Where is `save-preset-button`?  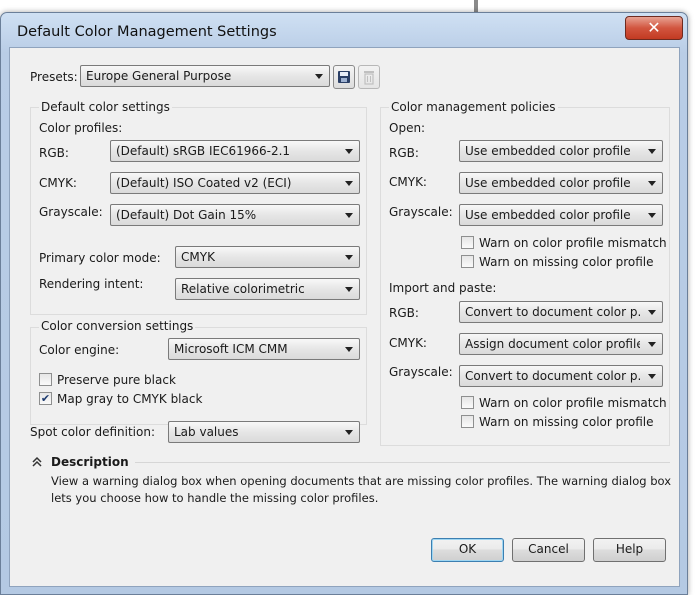
save-preset-button is located at coordinates (344, 77).